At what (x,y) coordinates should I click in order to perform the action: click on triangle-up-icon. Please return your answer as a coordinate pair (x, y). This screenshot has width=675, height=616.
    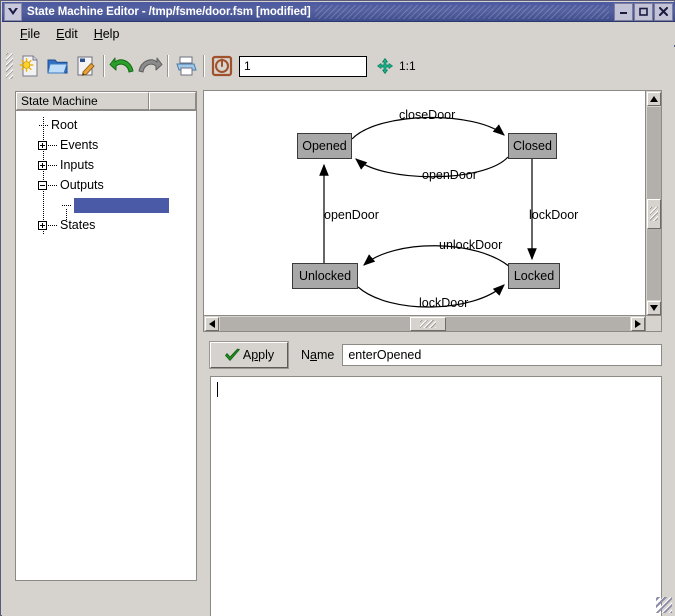
    Looking at the image, I should click on (654, 99).